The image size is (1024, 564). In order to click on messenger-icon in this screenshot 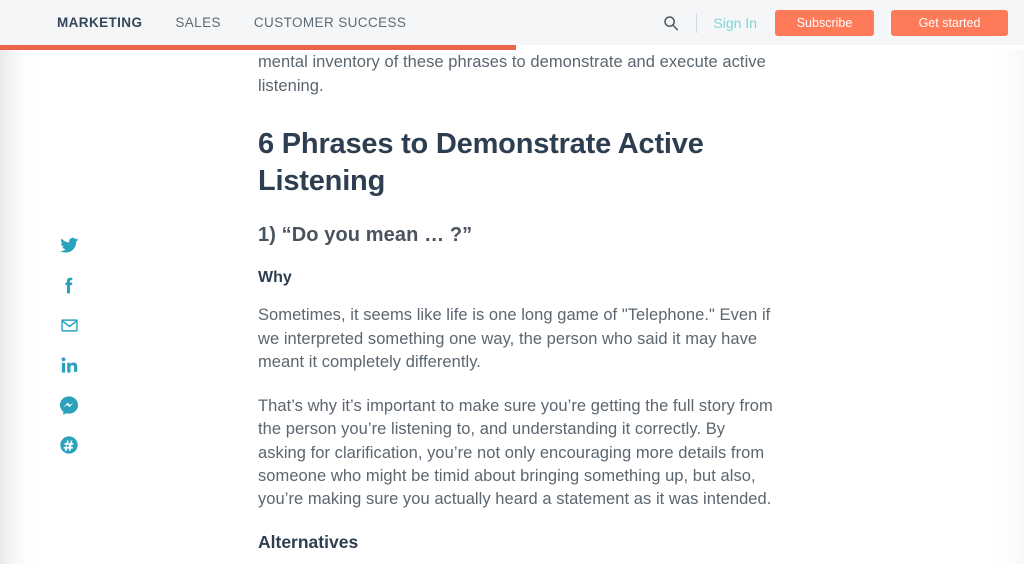, I will do `click(69, 405)`.